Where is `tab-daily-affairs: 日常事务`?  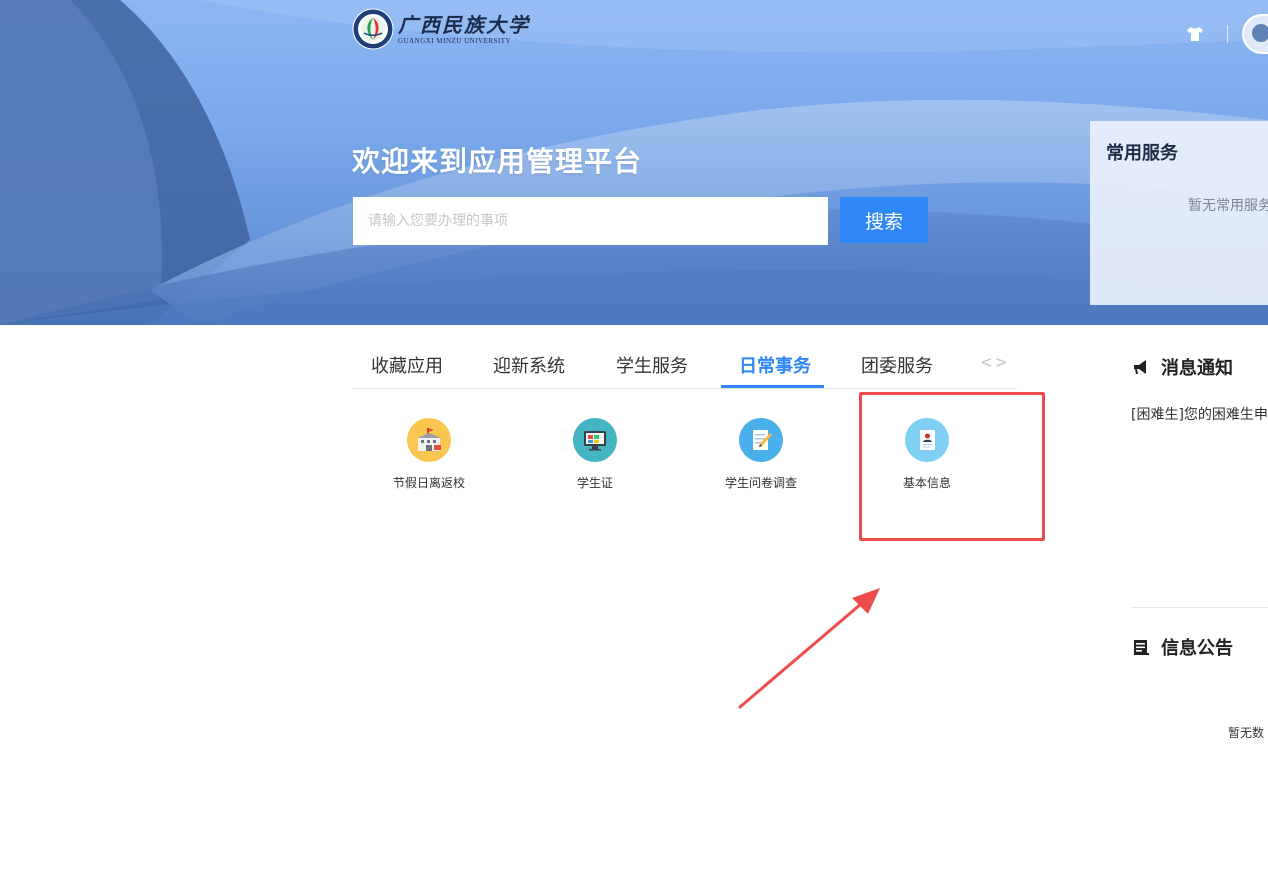
tab-daily-affairs: 日常事务 is located at coordinates (775, 365).